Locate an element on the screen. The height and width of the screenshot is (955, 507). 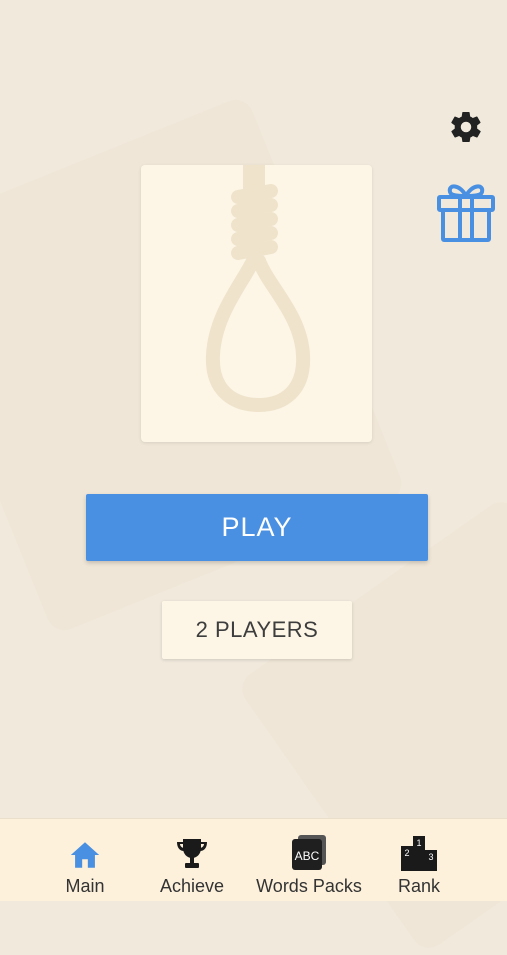
settings-button is located at coordinates (466, 127).